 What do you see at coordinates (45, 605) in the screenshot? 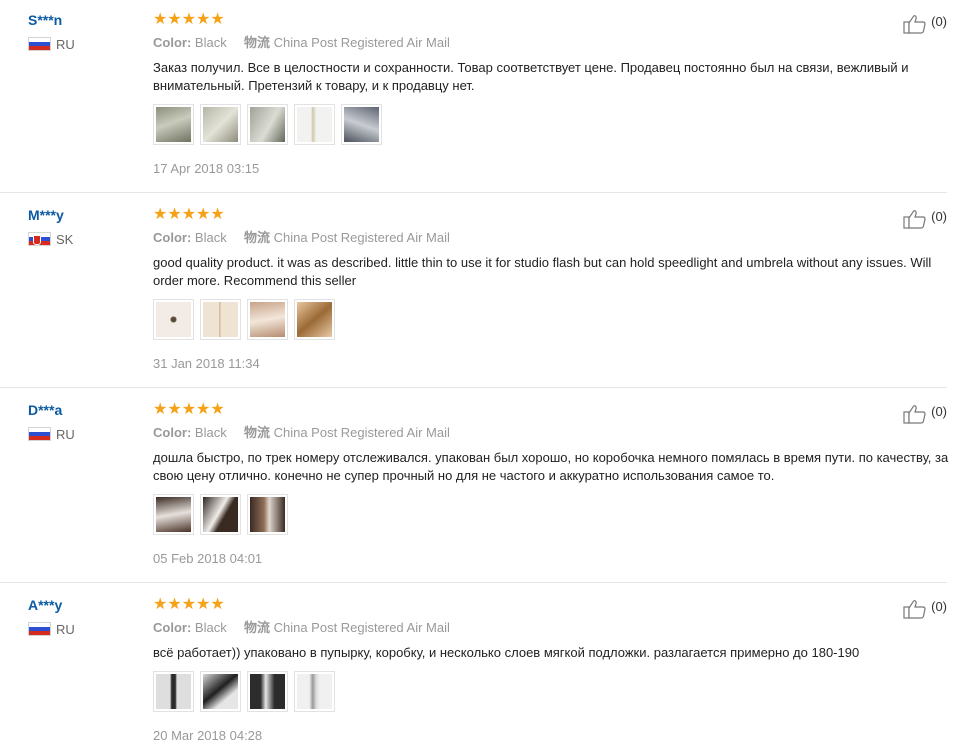
I see `reviewer-name: A***y` at bounding box center [45, 605].